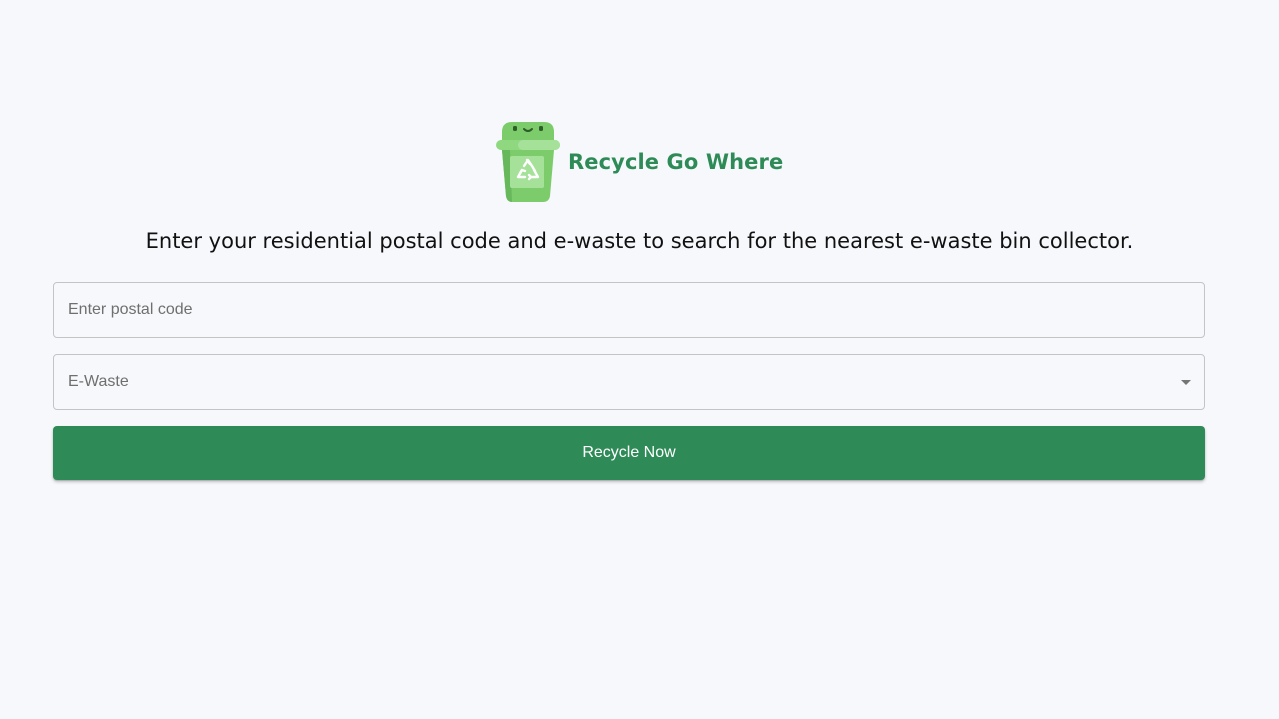  I want to click on postal-code-input, so click(629, 310).